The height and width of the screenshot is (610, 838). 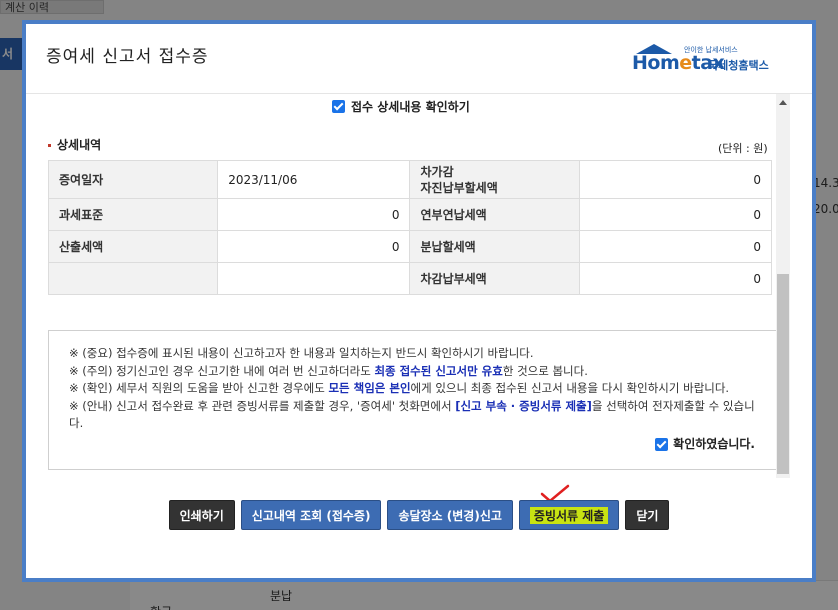 I want to click on confirm-detail-checkbox: 접수 상세내용 확인하기, so click(x=401, y=106).